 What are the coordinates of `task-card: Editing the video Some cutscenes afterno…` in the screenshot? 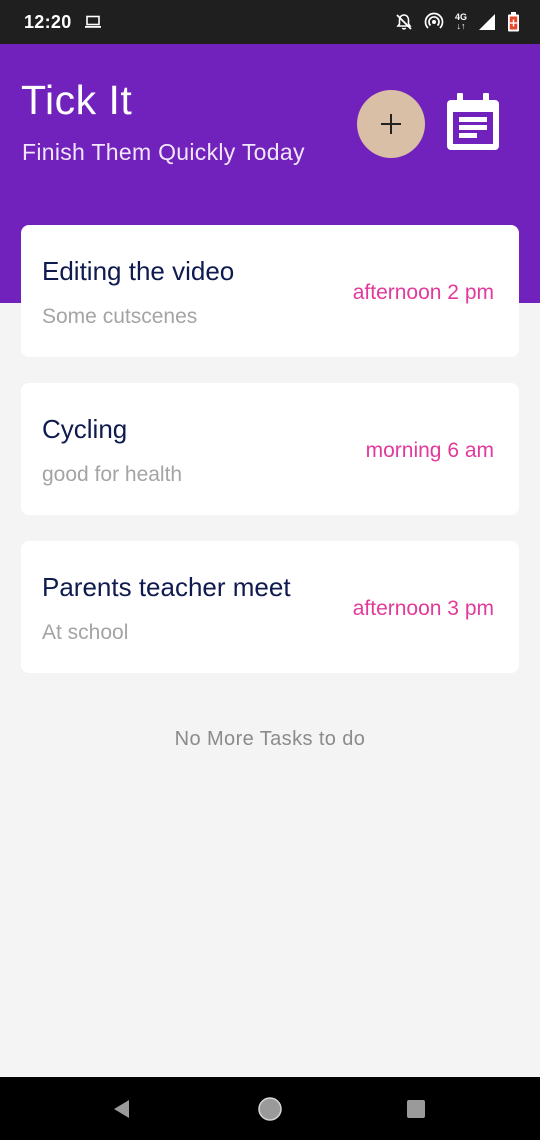 It's located at (270, 291).